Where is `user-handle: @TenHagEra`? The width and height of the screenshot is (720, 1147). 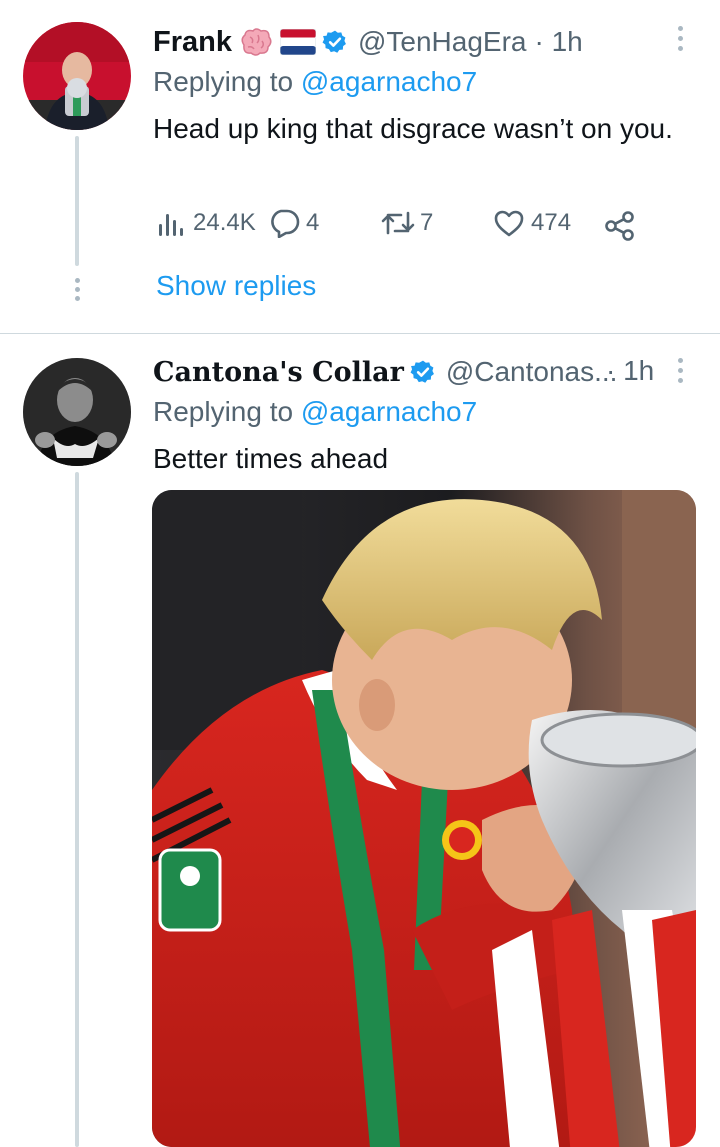
user-handle: @TenHagEra is located at coordinates (442, 42).